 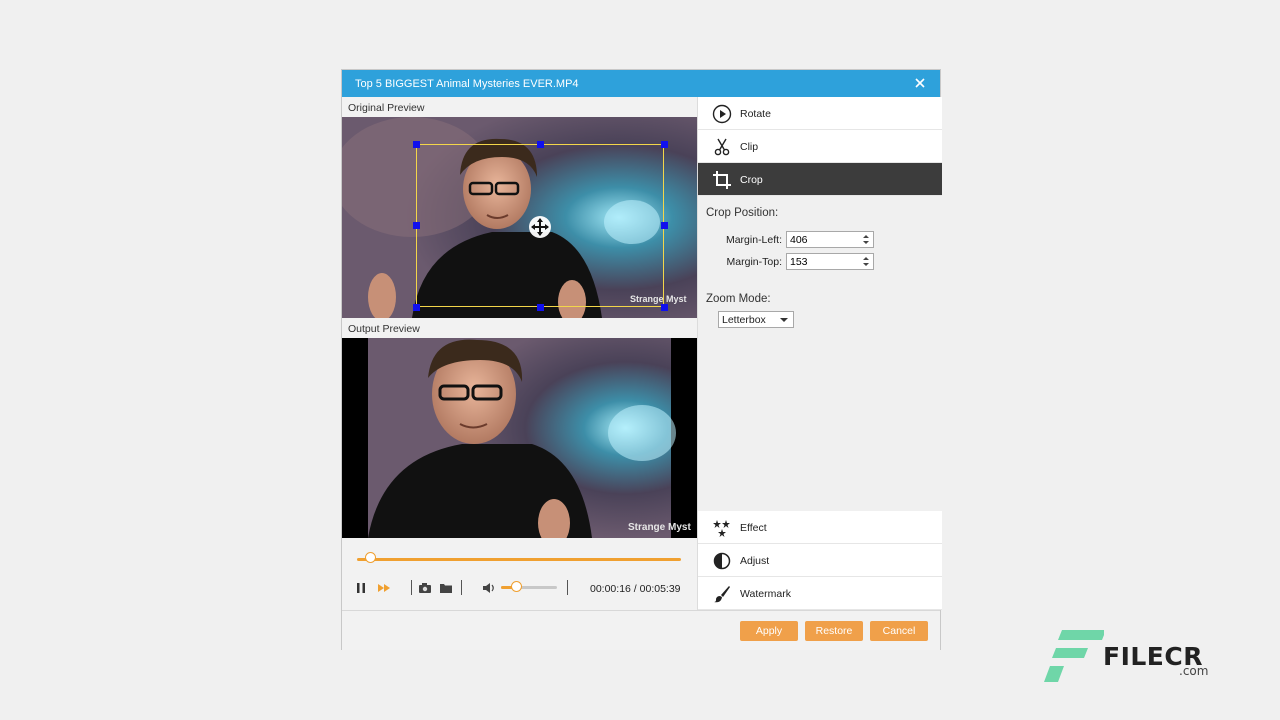 I want to click on fast-forward-icon, so click(x=384, y=588).